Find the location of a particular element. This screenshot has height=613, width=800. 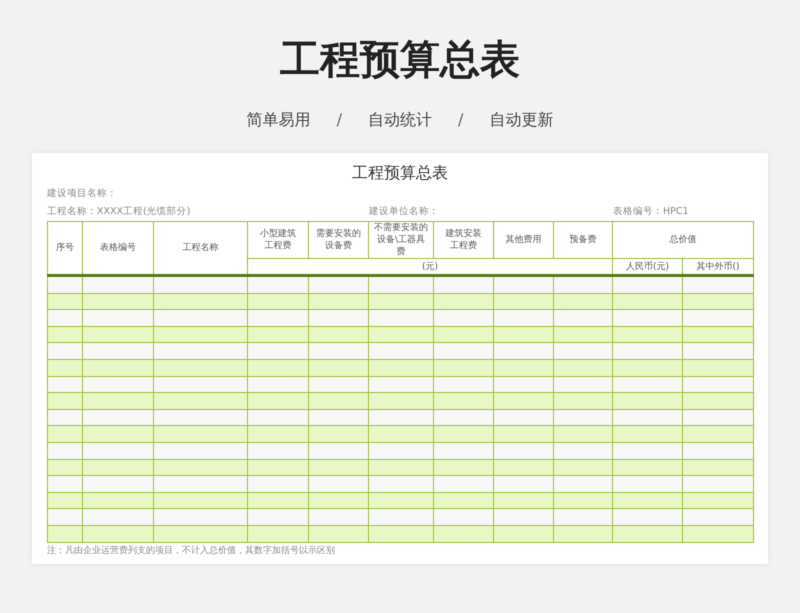

tagline: 简单易用 is located at coordinates (278, 120).